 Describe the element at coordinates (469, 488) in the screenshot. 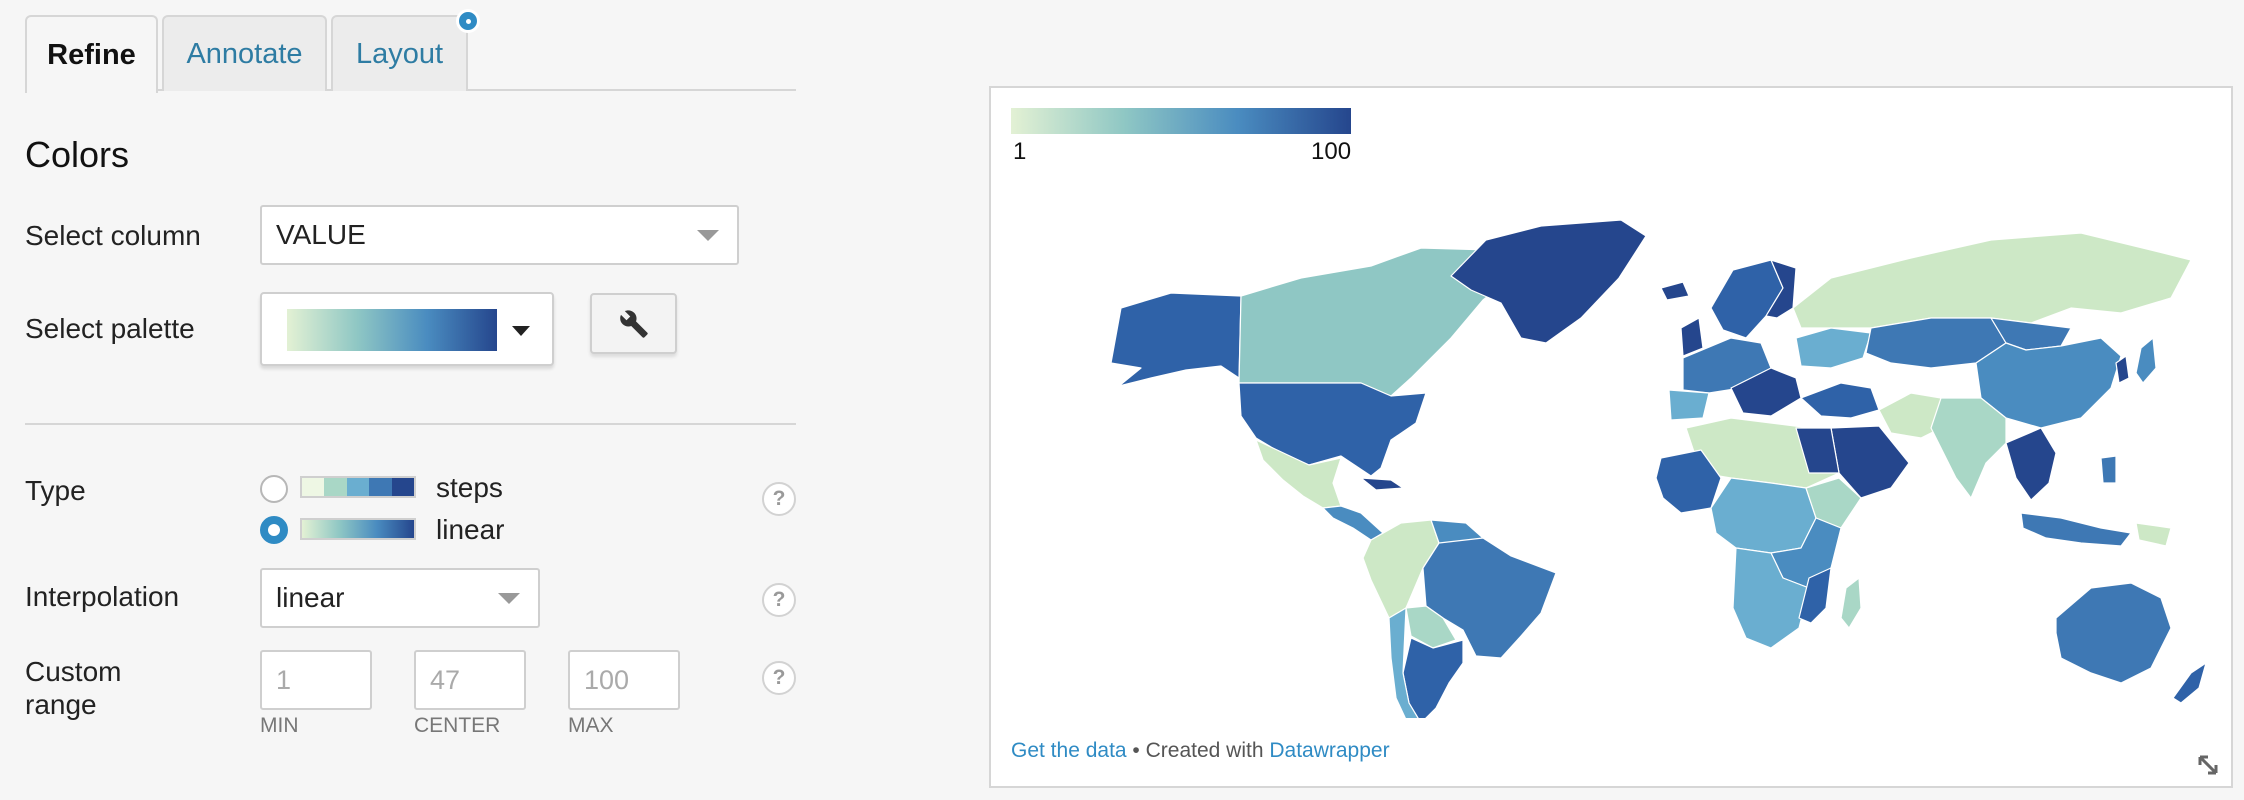

I see `type-steps-label: steps` at that location.